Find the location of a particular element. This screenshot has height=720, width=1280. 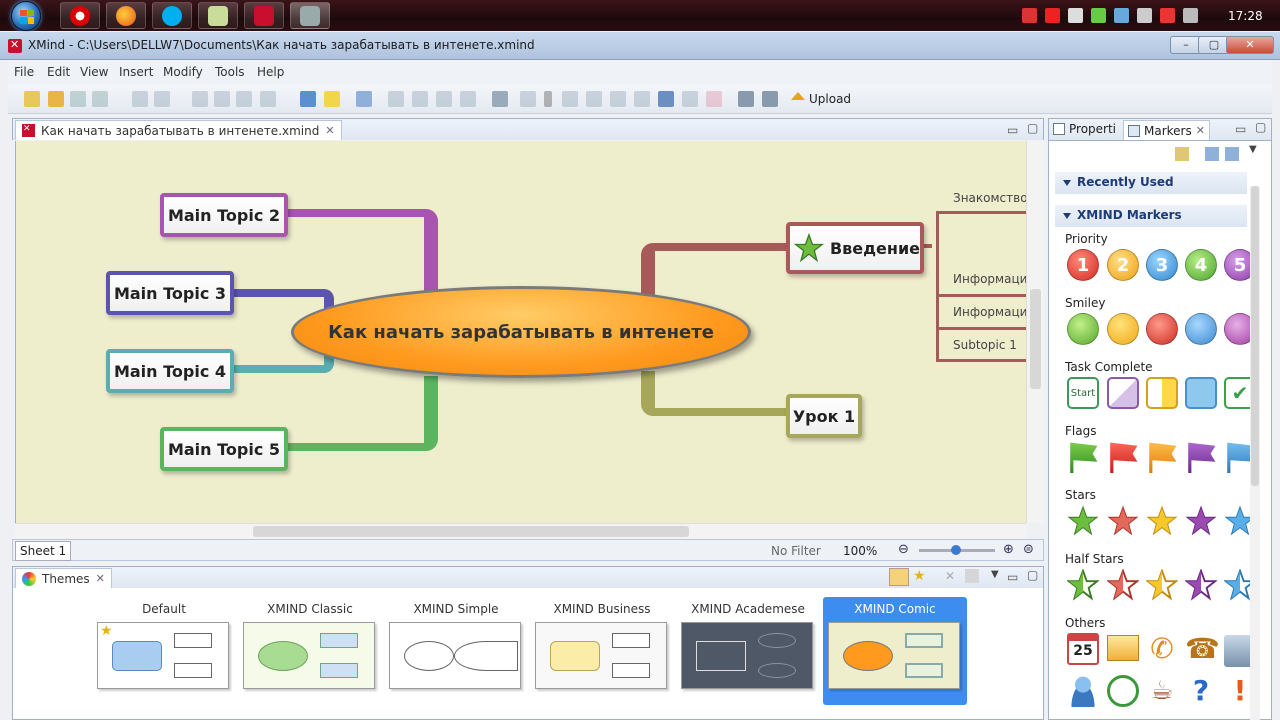

filter-status: No Filter is located at coordinates (796, 551).